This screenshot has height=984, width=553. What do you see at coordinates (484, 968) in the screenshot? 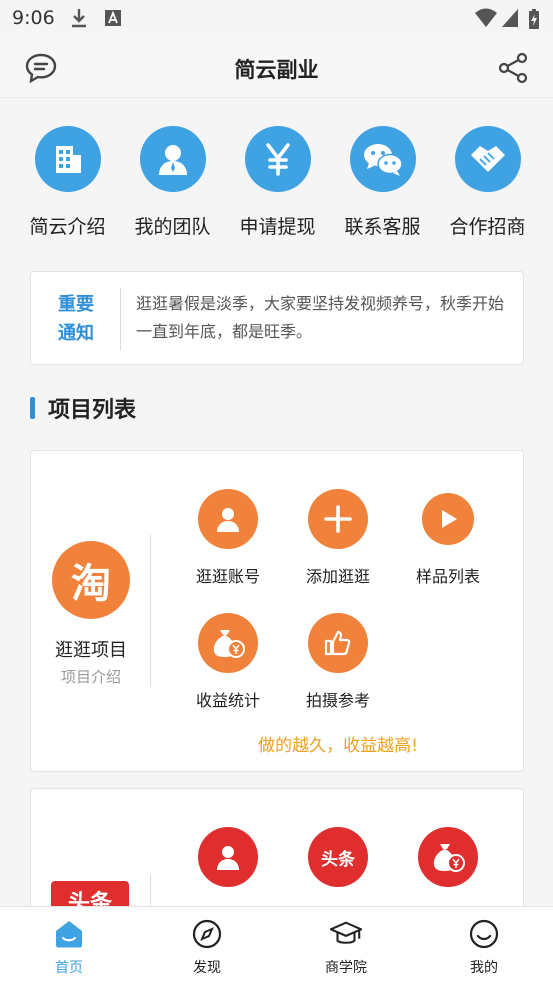
I see `nav-label: 我的` at bounding box center [484, 968].